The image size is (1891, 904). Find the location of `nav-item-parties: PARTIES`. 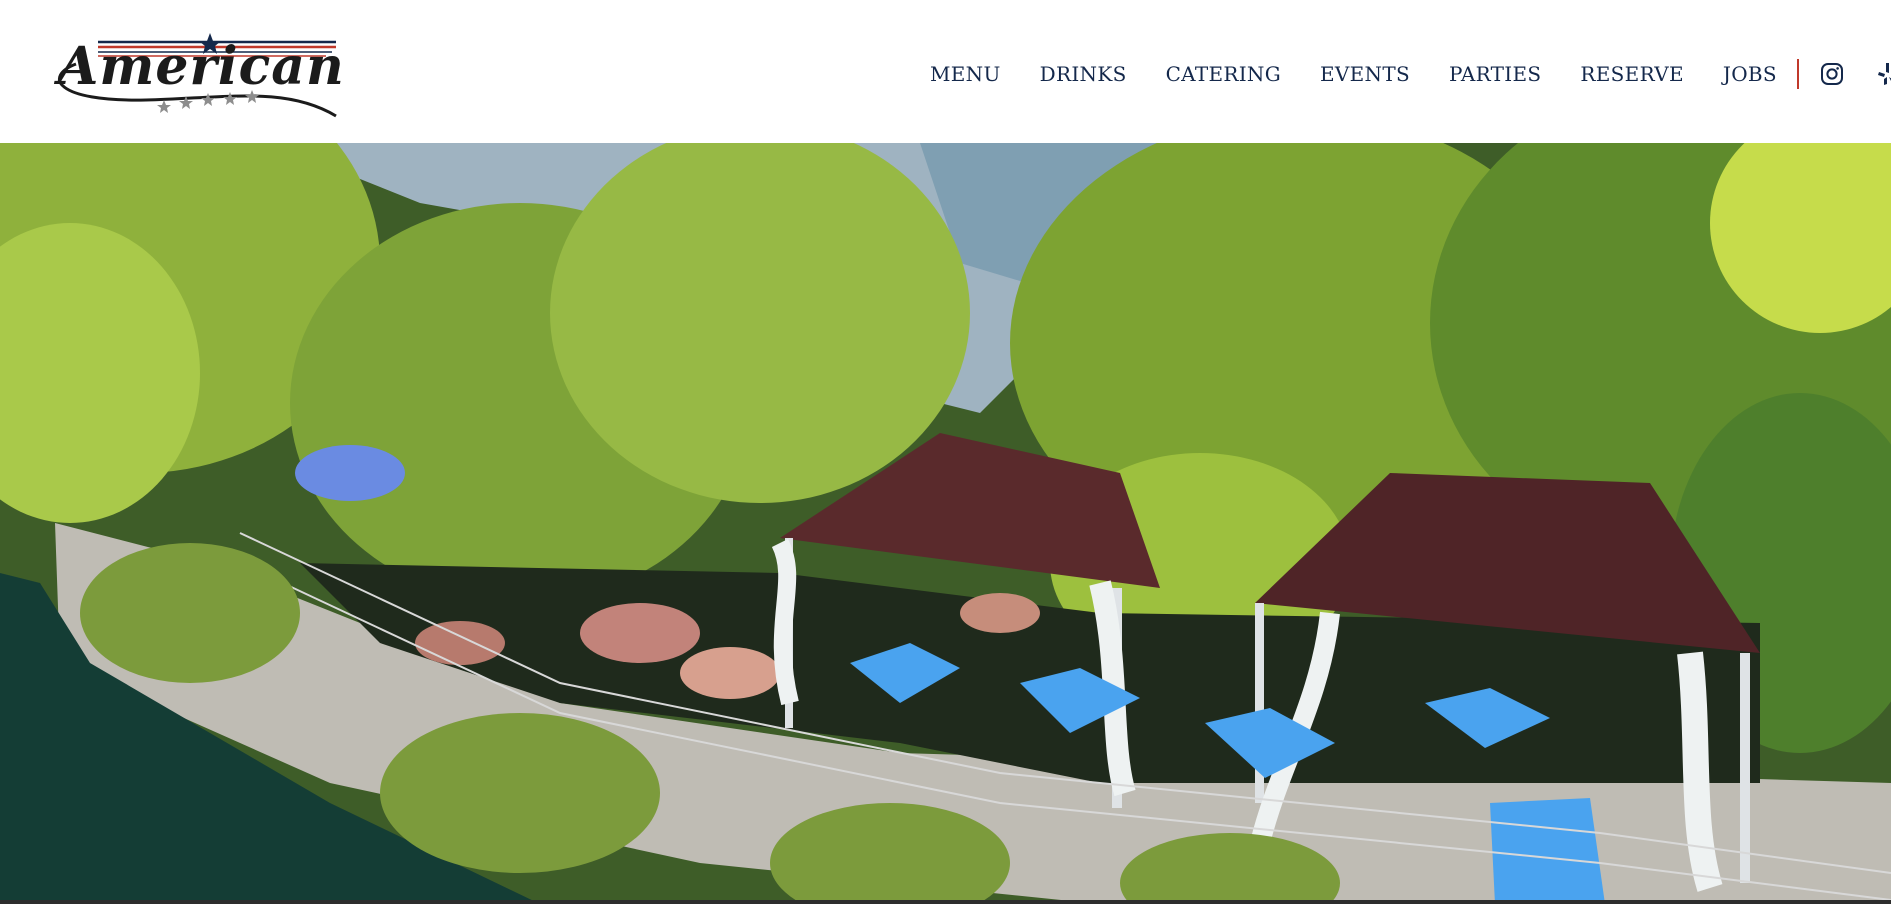

nav-item-parties: PARTIES is located at coordinates (1495, 74).